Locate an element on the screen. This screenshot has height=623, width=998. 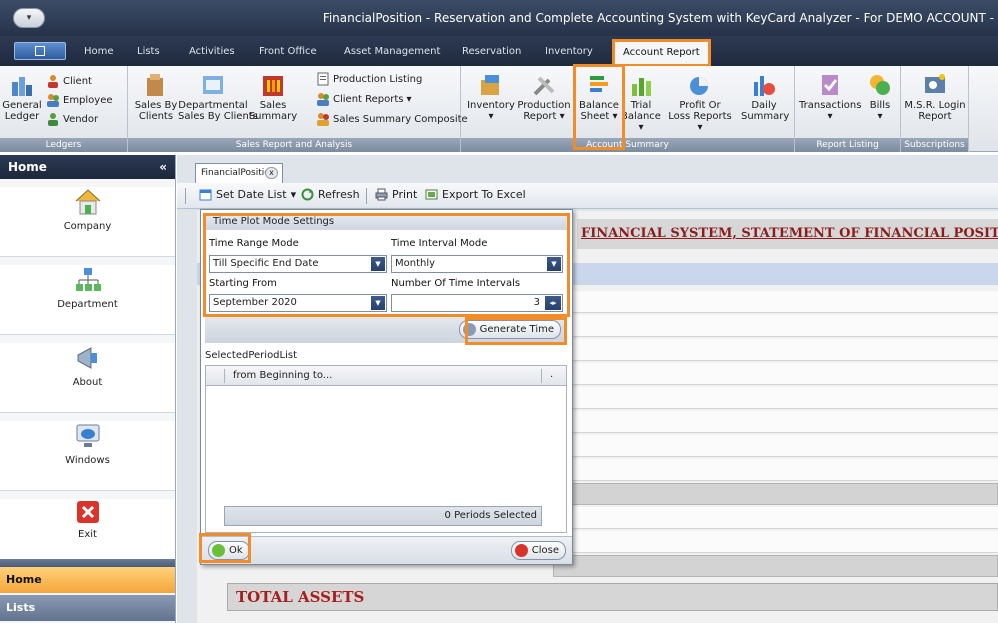
balance-sheet-button: Balance Sheet ▾ is located at coordinates (599, 97).